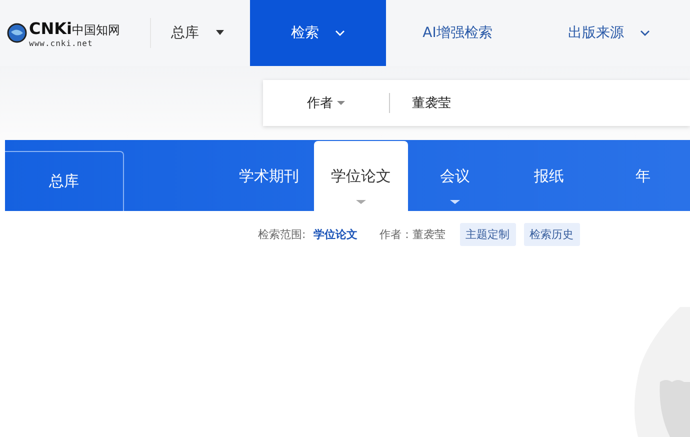 The width and height of the screenshot is (690, 437). Describe the element at coordinates (431, 103) in the screenshot. I see `search-value: 董袭莹` at that location.